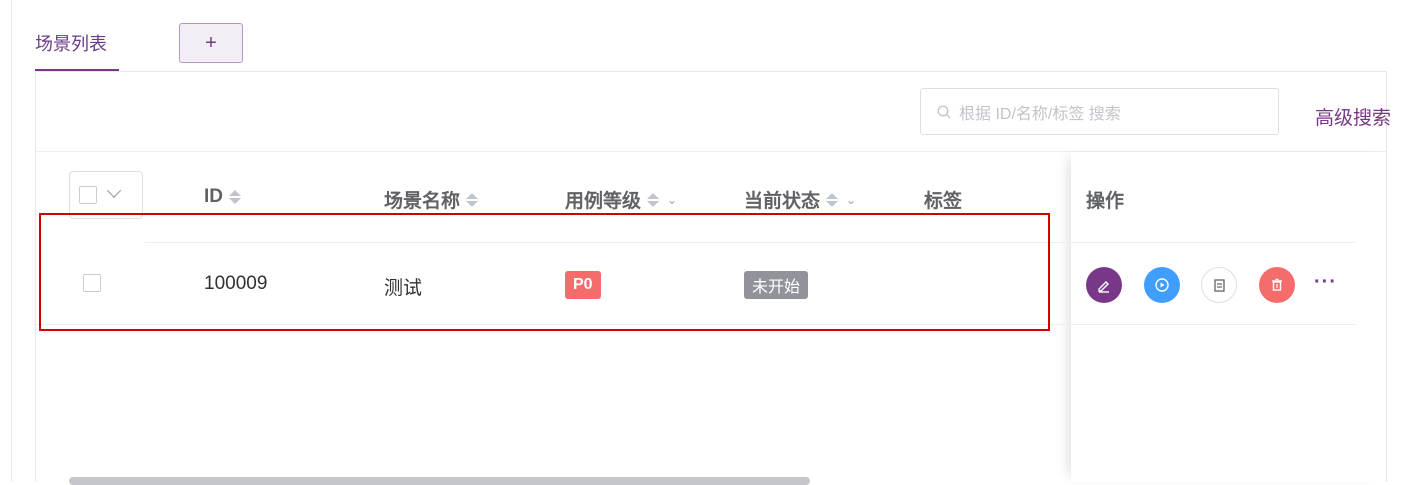  I want to click on run-button, so click(1162, 285).